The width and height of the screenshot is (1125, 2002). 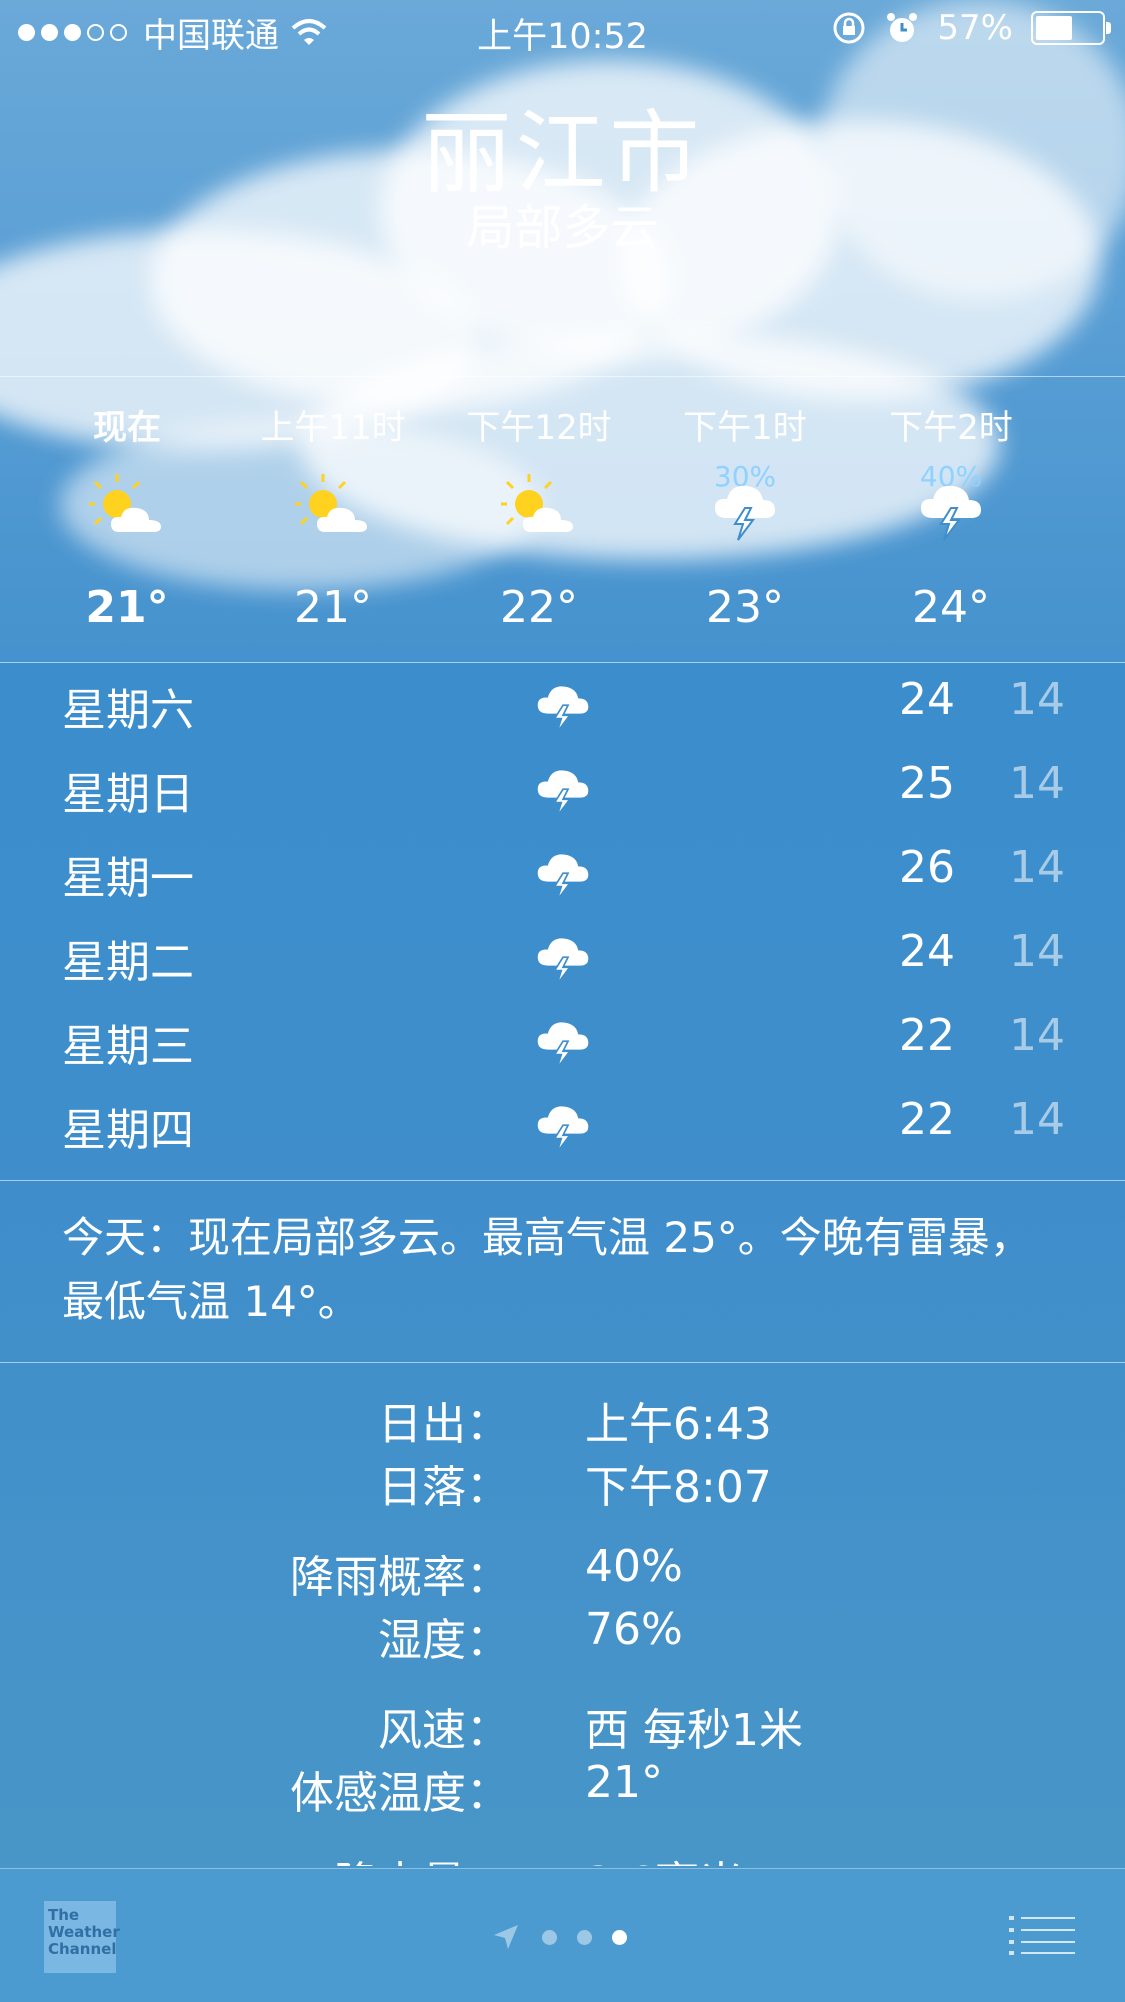 I want to click on day-row: 星期二 24 14, so click(x=562, y=958).